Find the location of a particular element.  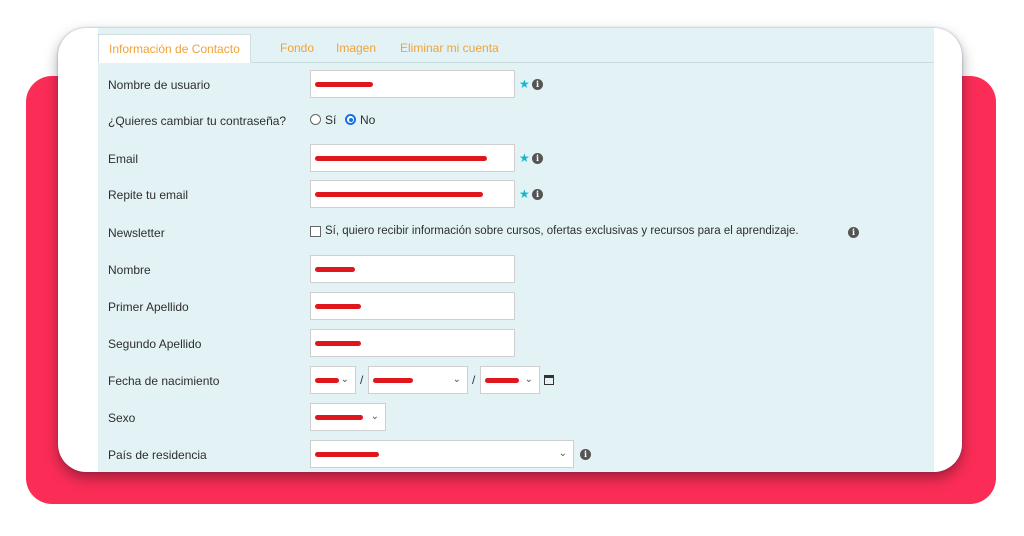

email-label: Email is located at coordinates (123, 159).